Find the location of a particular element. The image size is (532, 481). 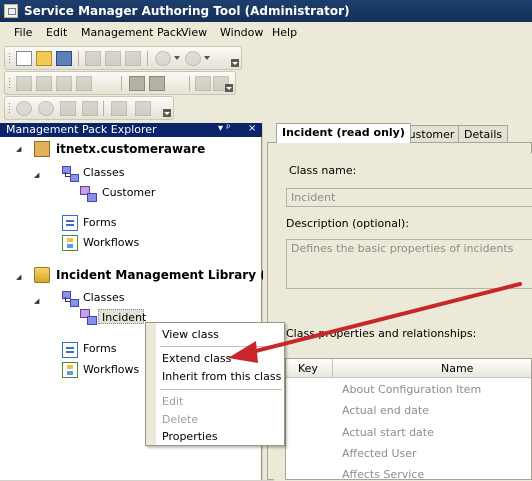

bring-forward-icon is located at coordinates (119, 108).